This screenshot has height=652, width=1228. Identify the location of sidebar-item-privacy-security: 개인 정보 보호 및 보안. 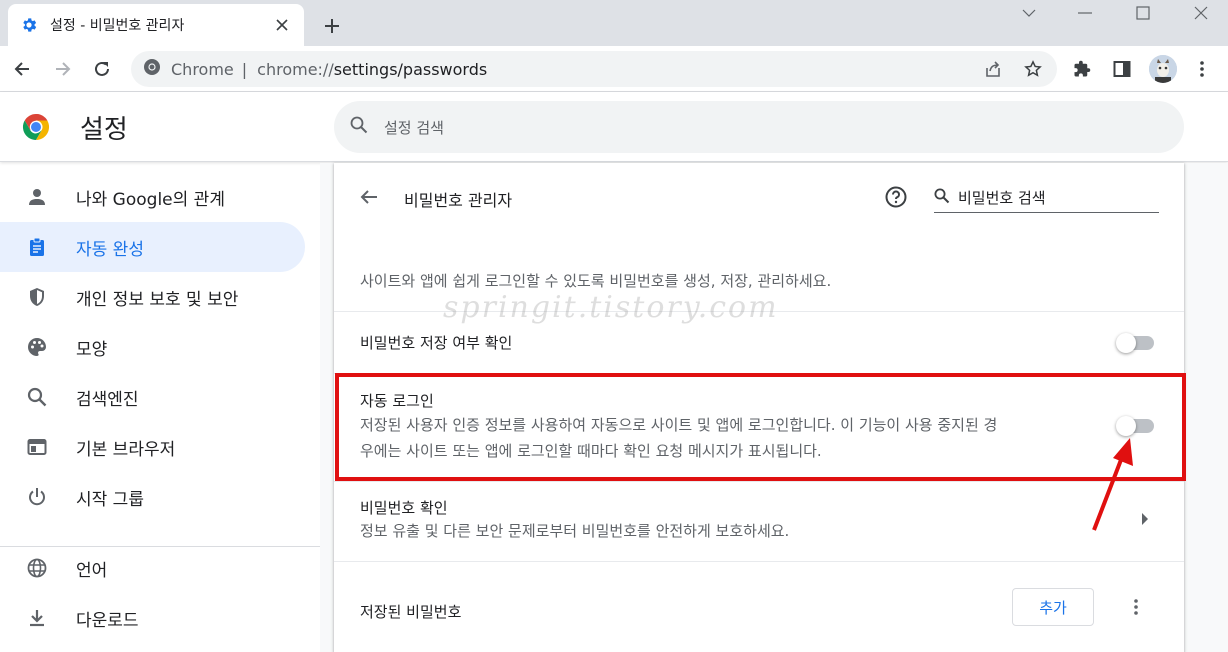
(152, 297).